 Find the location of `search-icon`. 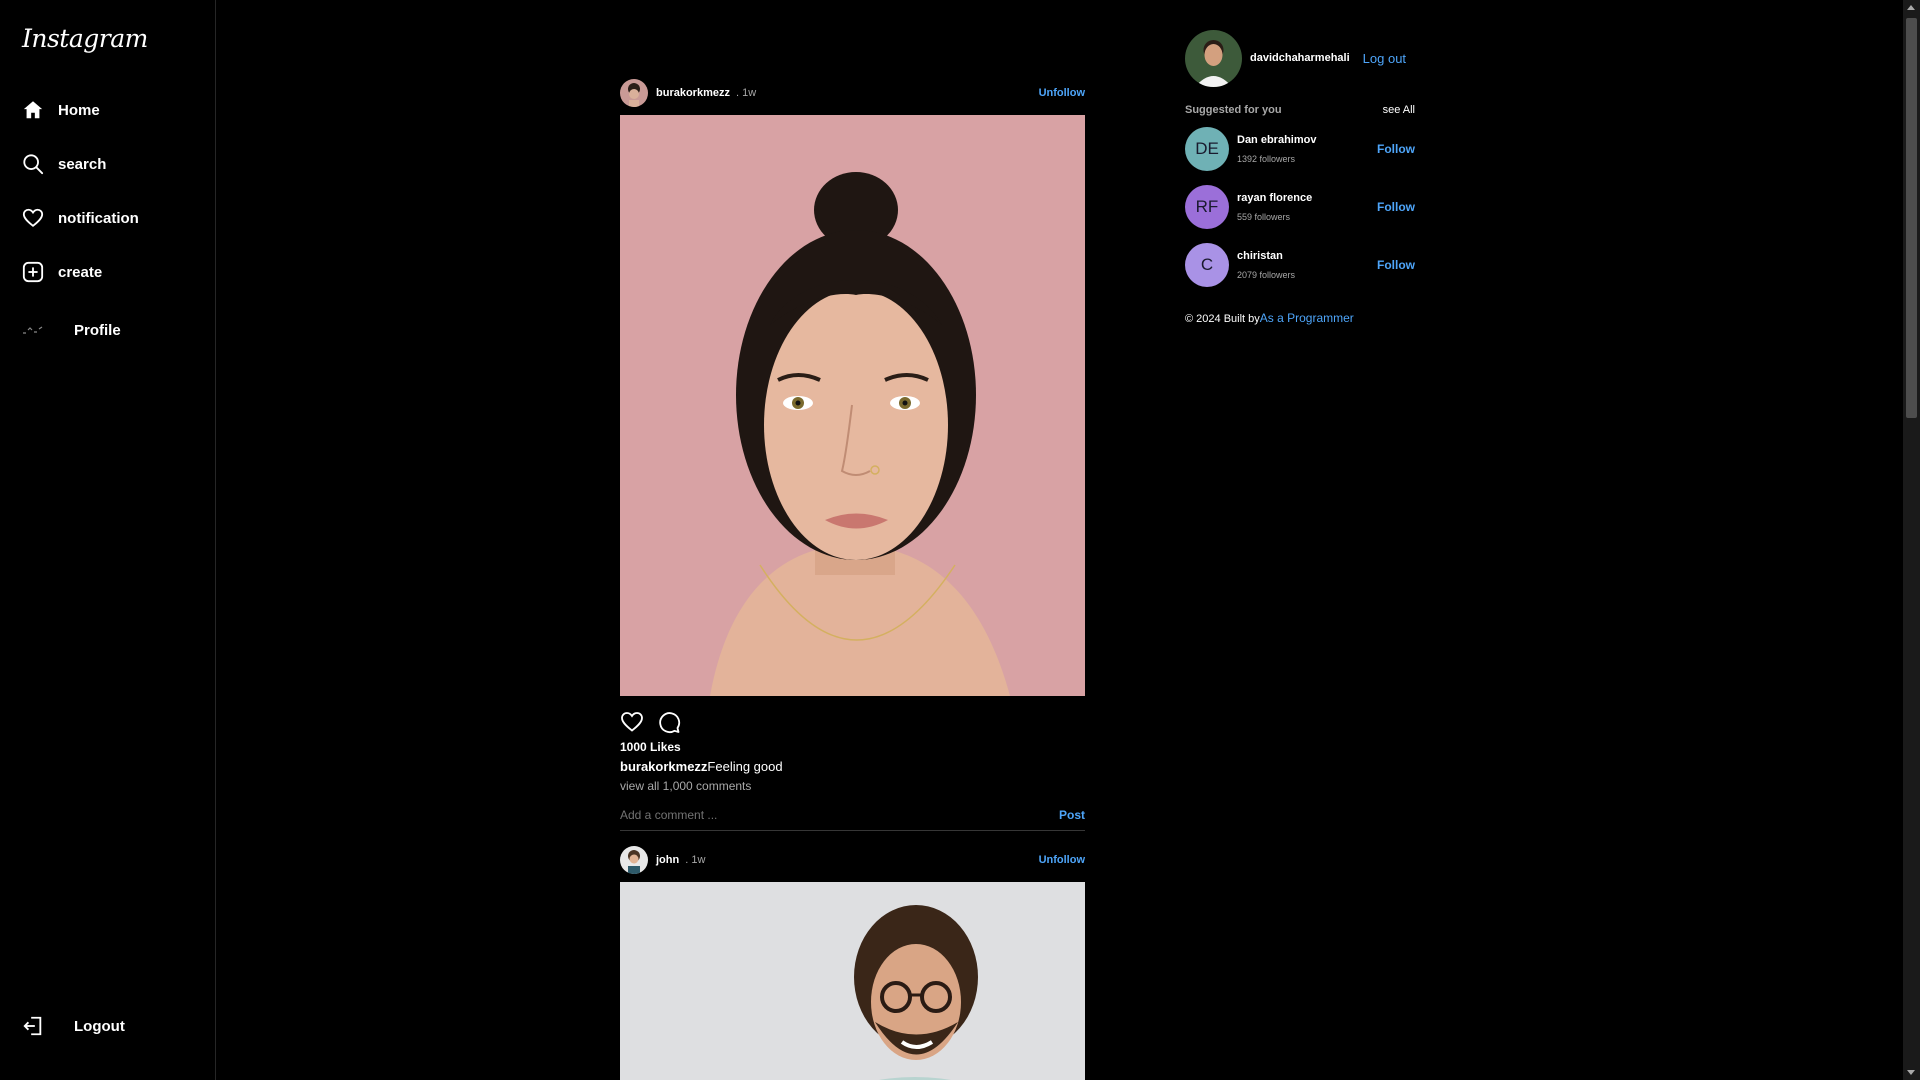

search-icon is located at coordinates (33, 164).